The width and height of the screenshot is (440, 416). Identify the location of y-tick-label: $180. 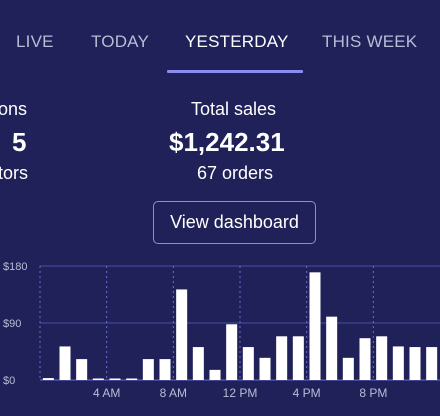
(15, 267).